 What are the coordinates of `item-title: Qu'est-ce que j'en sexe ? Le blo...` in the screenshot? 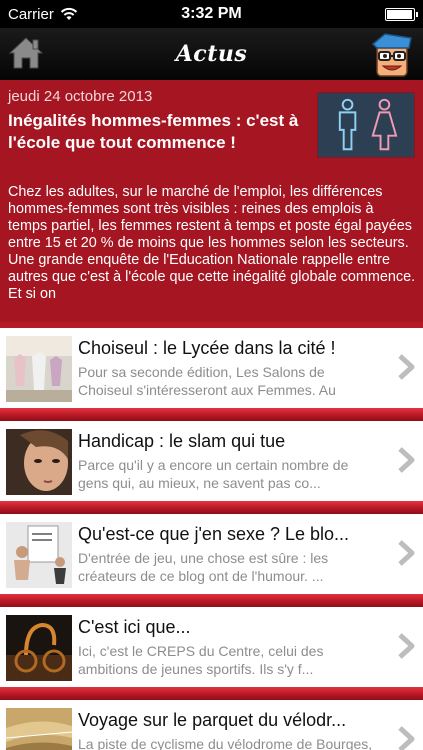 It's located at (214, 534).